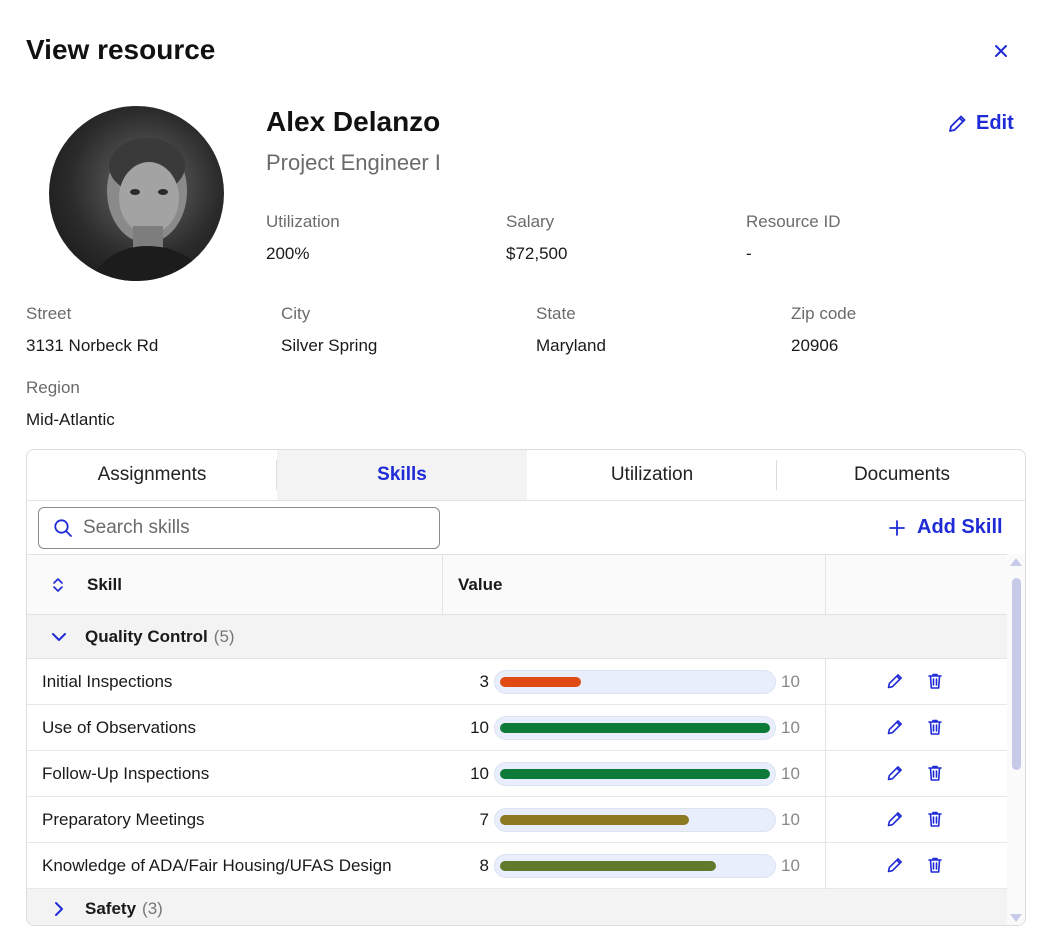 The height and width of the screenshot is (952, 1052). What do you see at coordinates (303, 221) in the screenshot?
I see `utilization-label: Utilization` at bounding box center [303, 221].